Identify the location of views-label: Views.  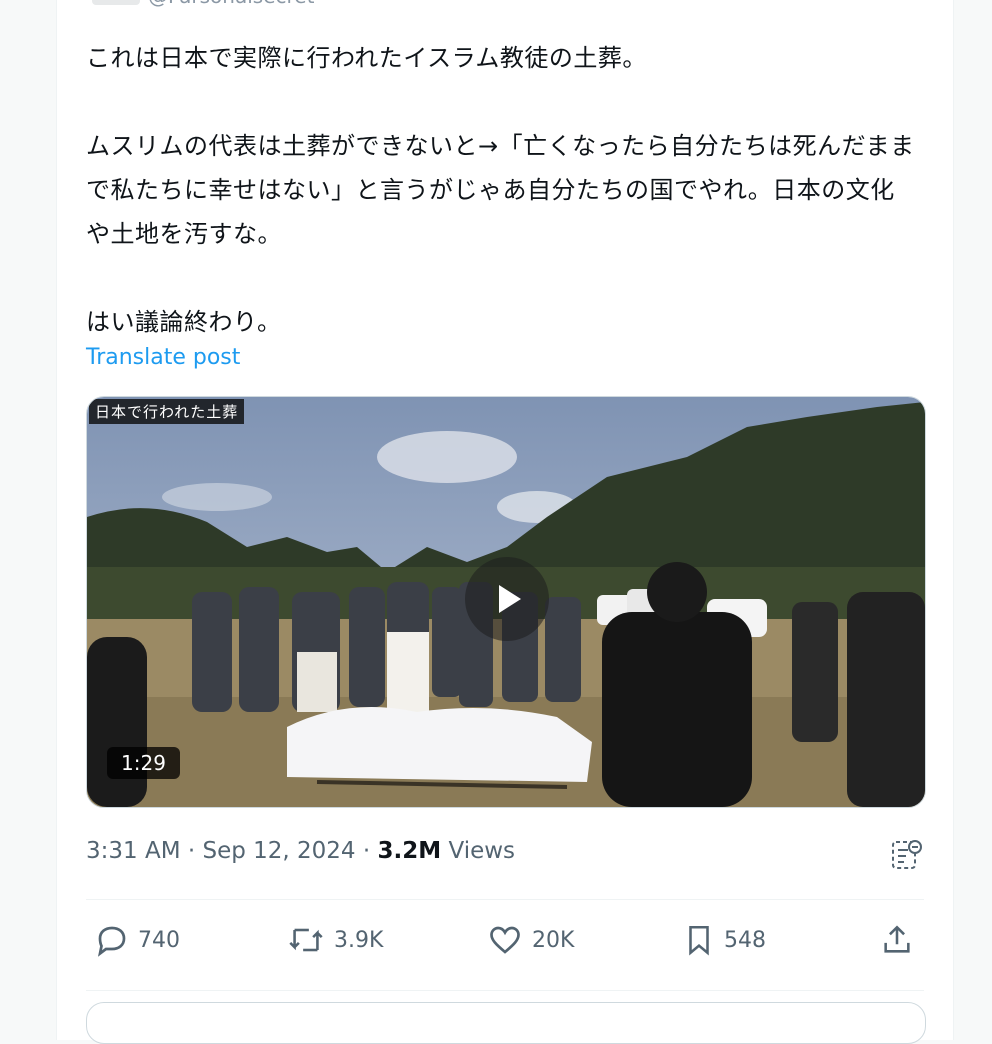
(482, 851).